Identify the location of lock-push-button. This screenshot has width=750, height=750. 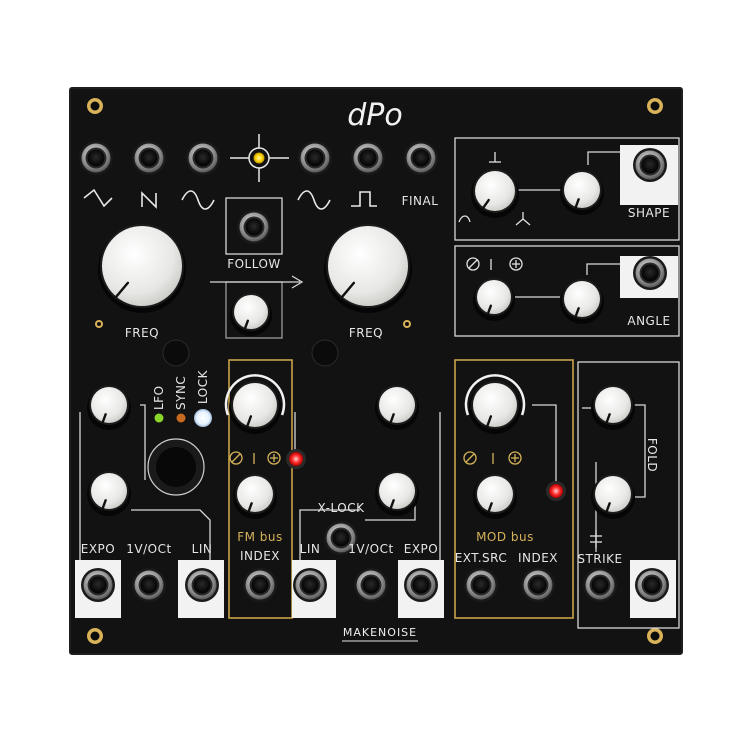
(176, 467).